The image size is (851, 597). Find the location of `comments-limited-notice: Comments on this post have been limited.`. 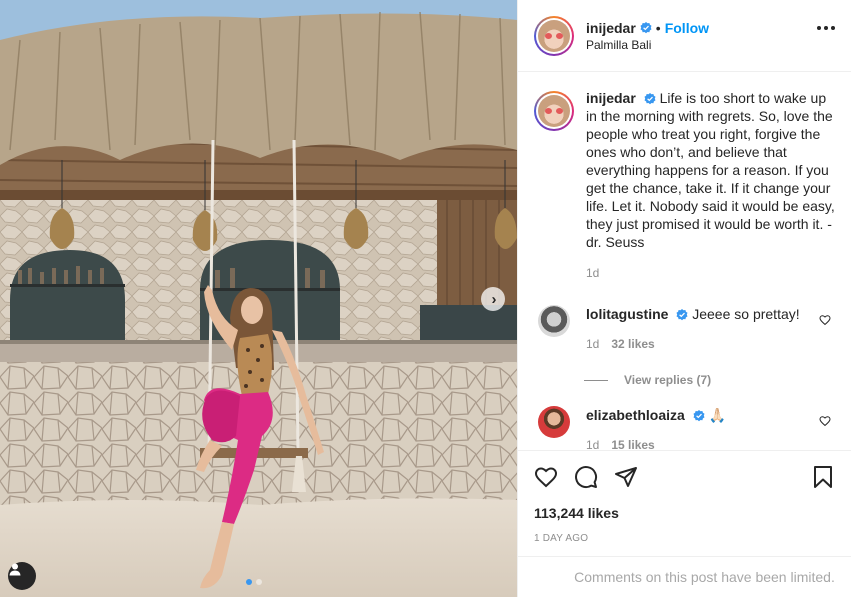

comments-limited-notice: Comments on this post have been limited. is located at coordinates (684, 576).